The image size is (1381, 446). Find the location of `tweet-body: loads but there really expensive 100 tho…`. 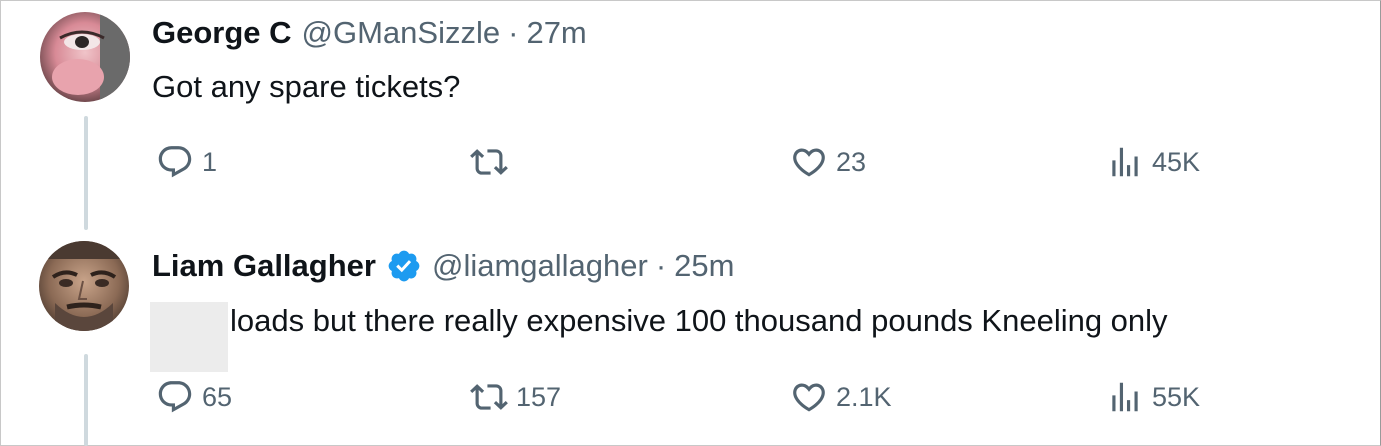

tweet-body: loads but there really expensive 100 tho… is located at coordinates (659, 337).